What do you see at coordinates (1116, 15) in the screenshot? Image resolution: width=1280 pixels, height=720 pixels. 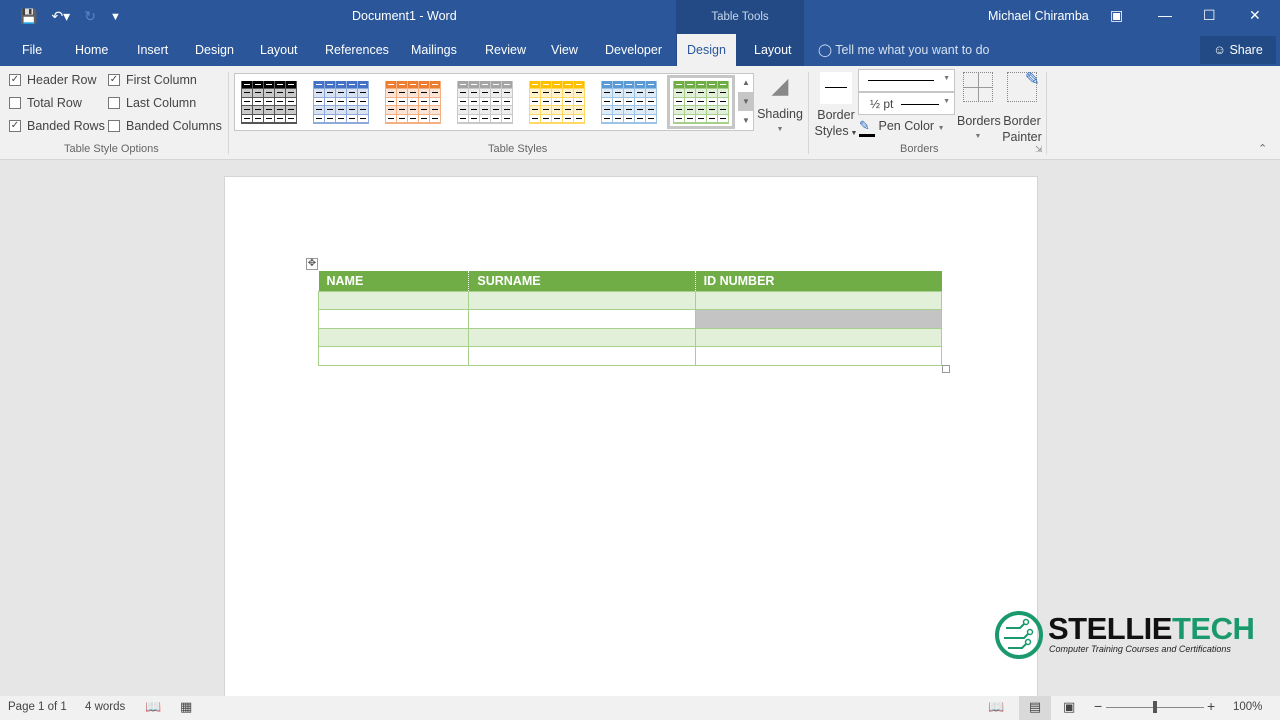 I see `ribbon-display-options-icon: ▣` at bounding box center [1116, 15].